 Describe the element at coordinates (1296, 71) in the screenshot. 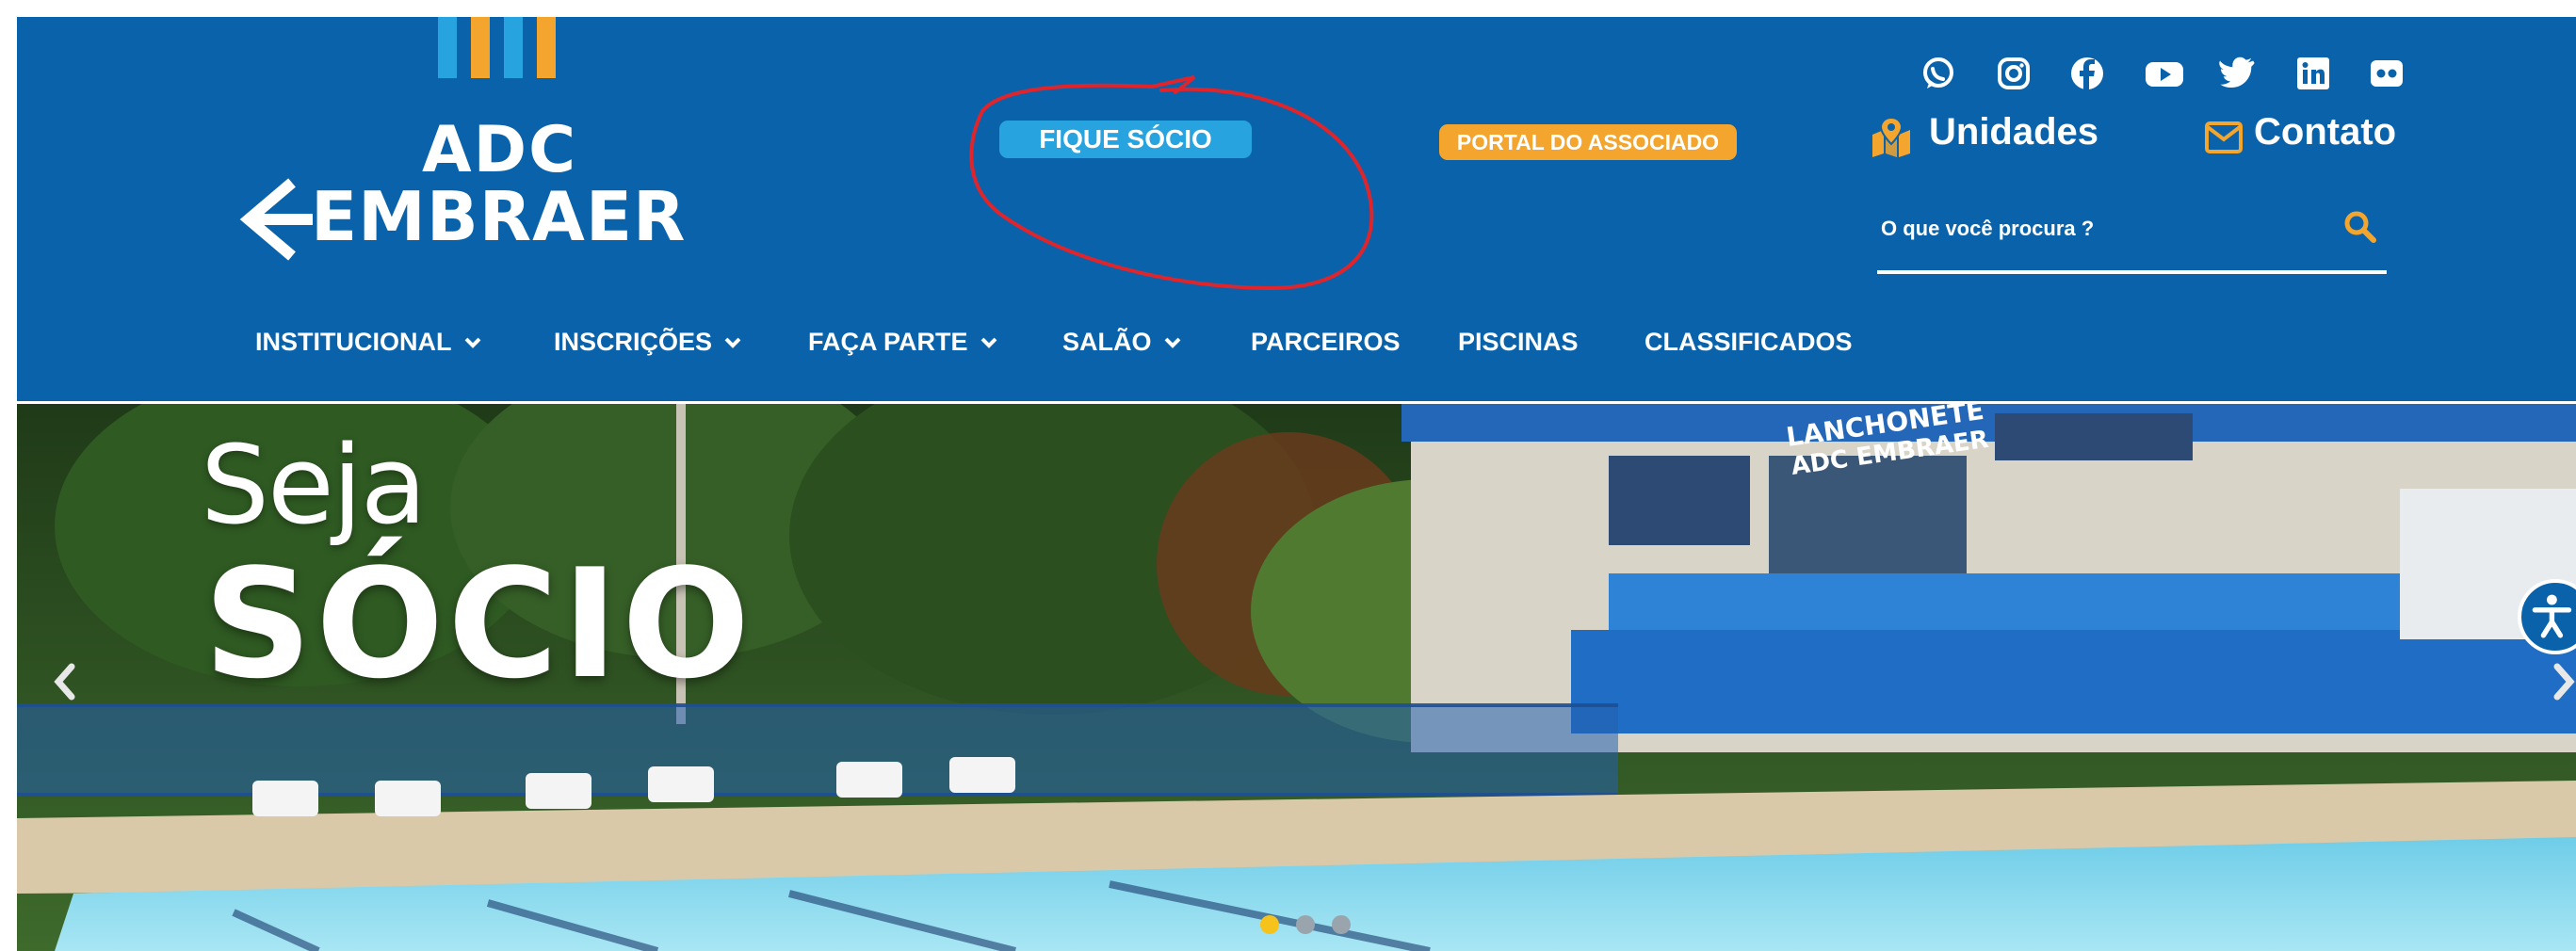

I see `social-icons-row` at that location.